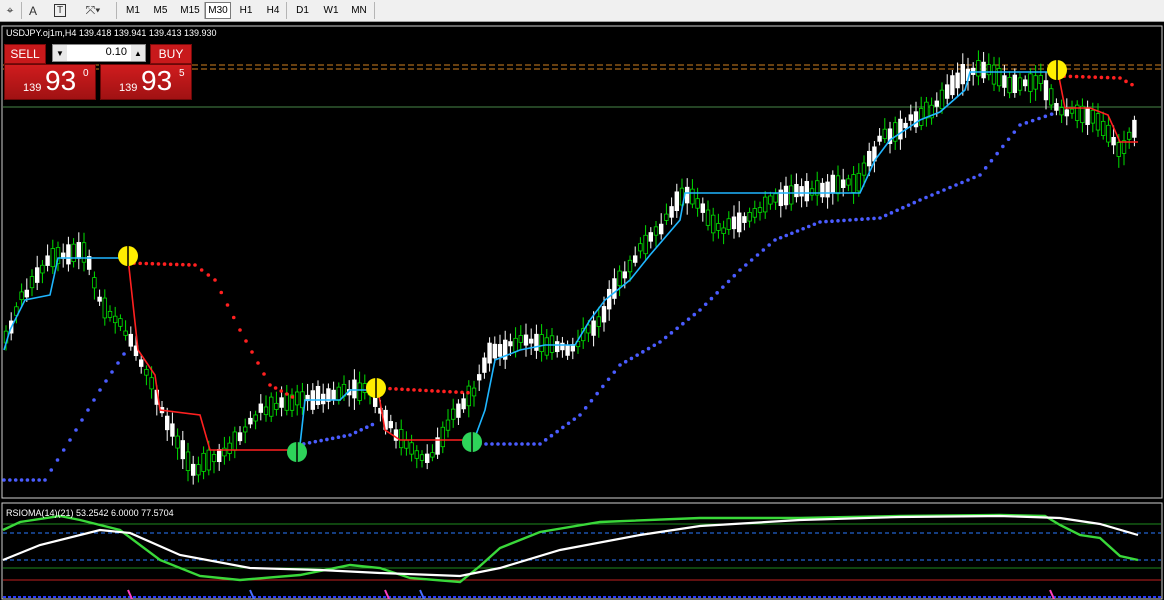  What do you see at coordinates (246, 10) in the screenshot?
I see `timeframe-h1-button: H1` at bounding box center [246, 10].